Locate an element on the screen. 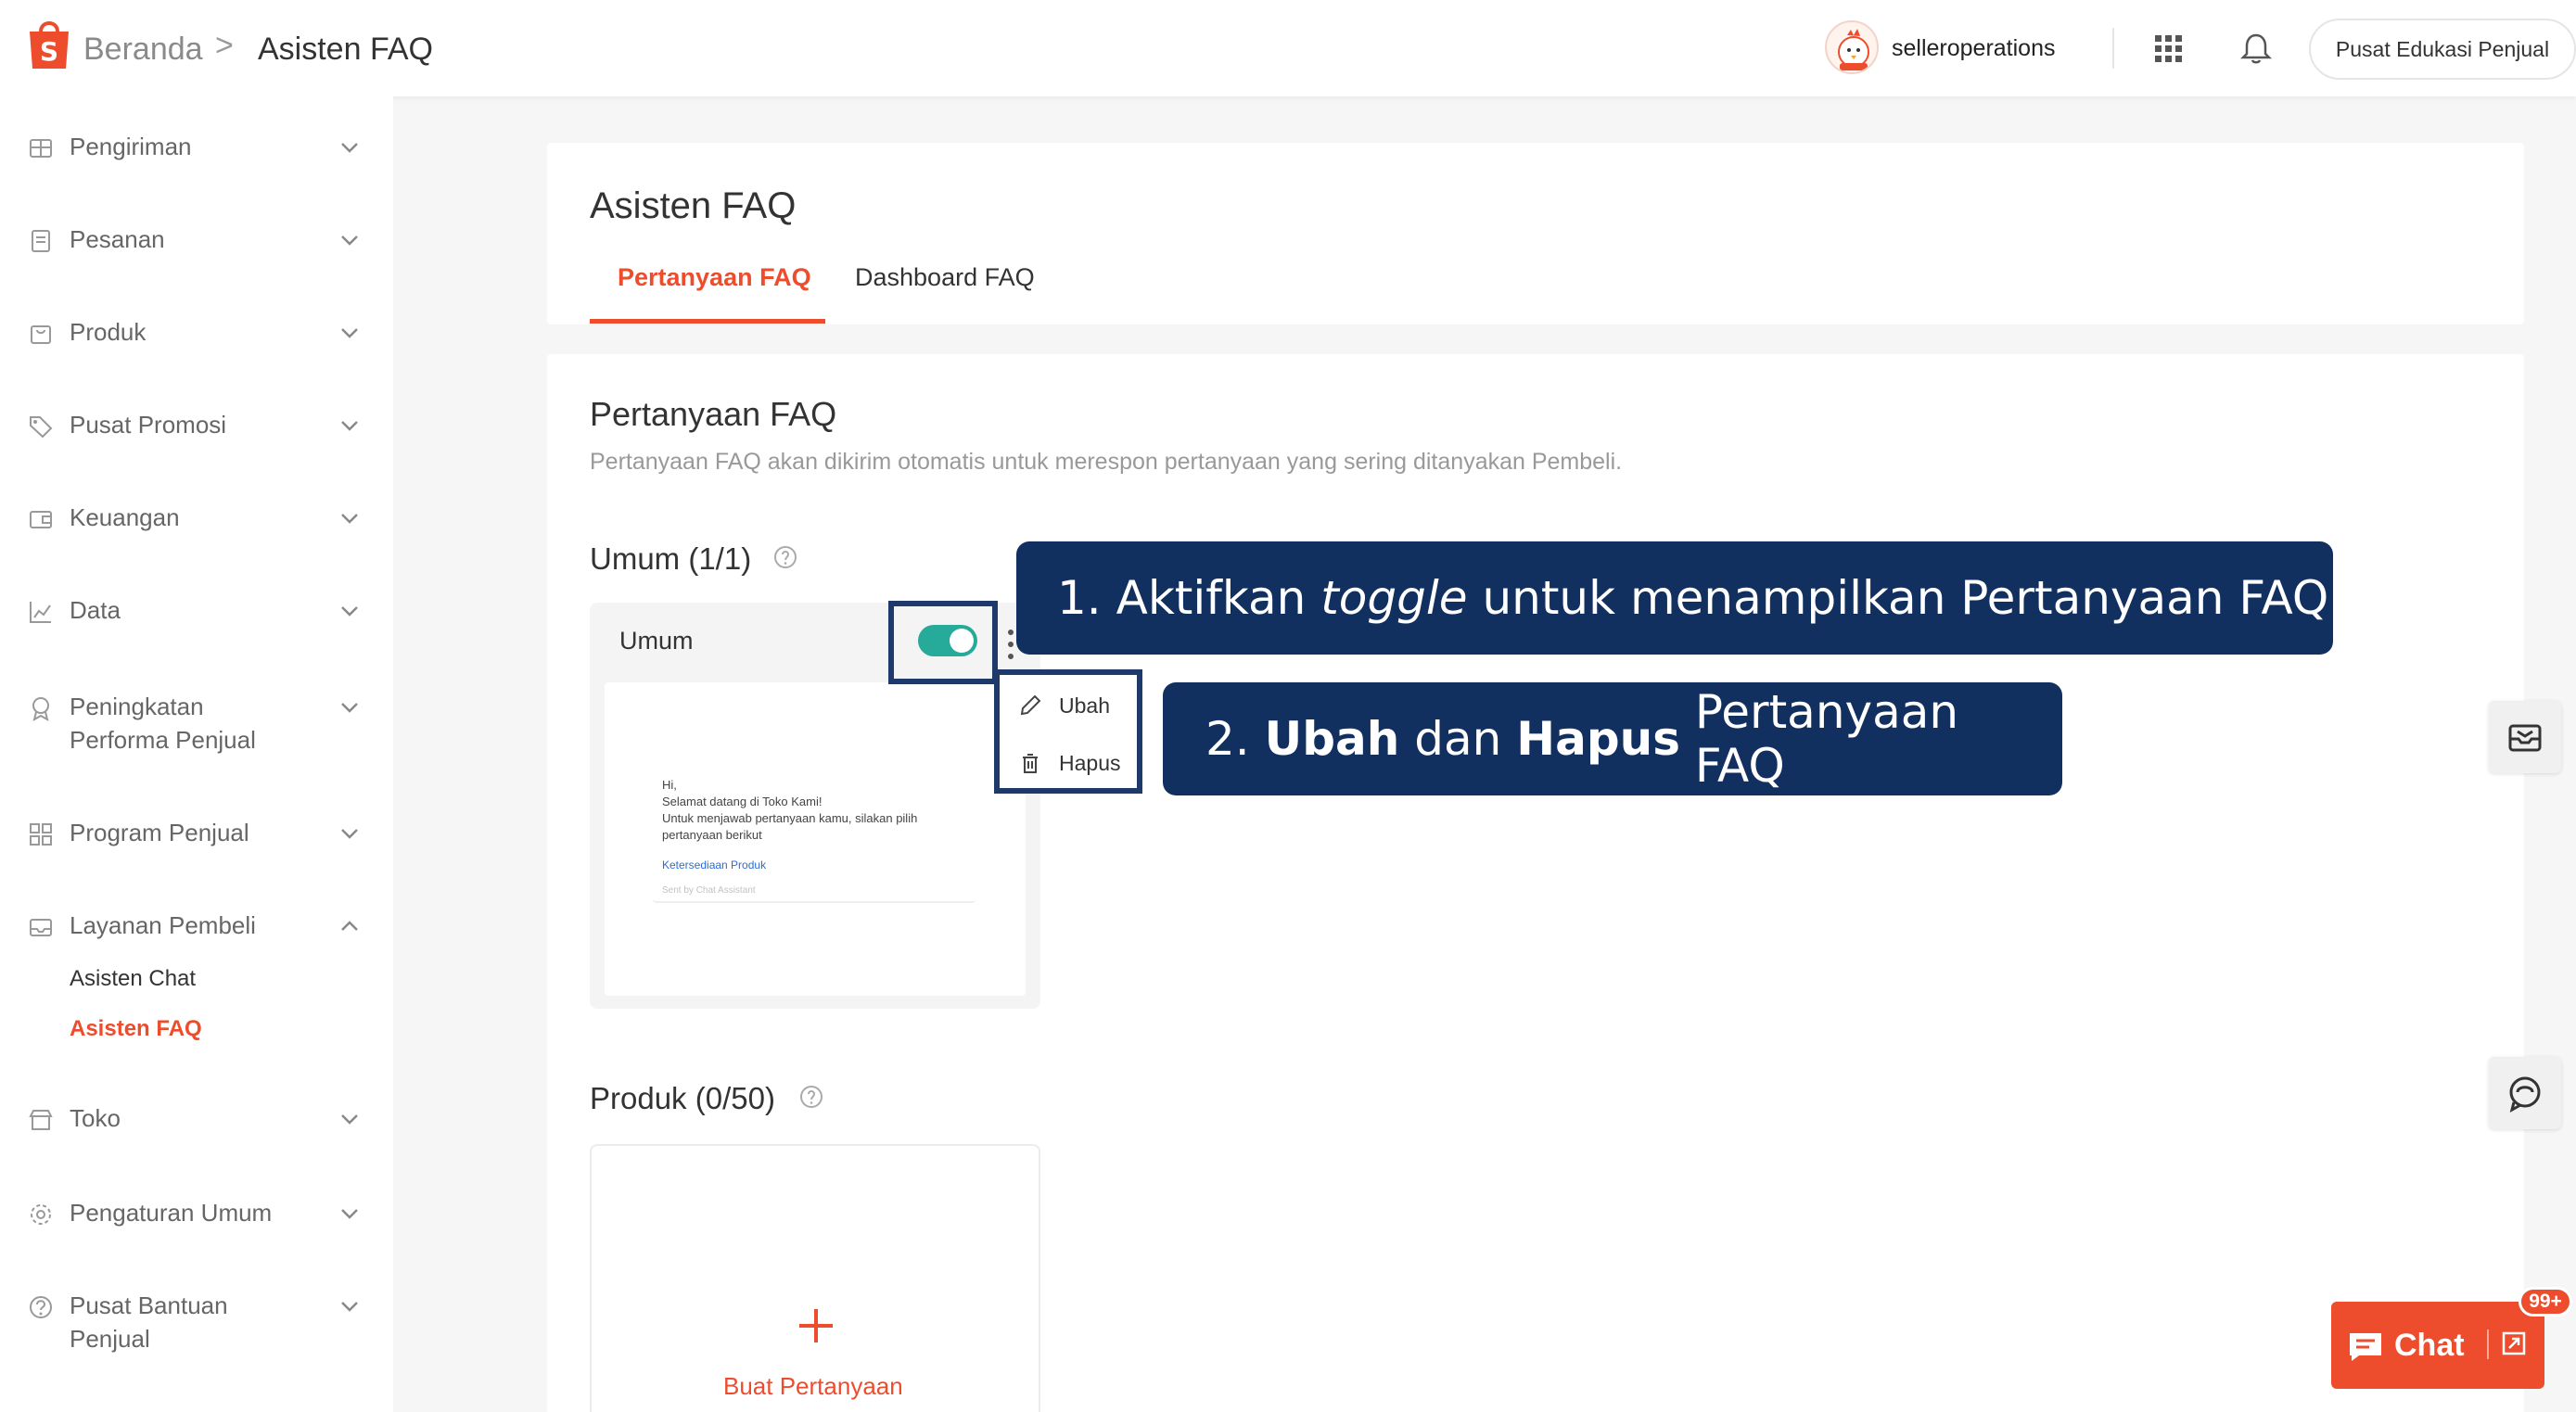 This screenshot has width=2576, height=1412. shopee-bag-icon: S is located at coordinates (49, 43).